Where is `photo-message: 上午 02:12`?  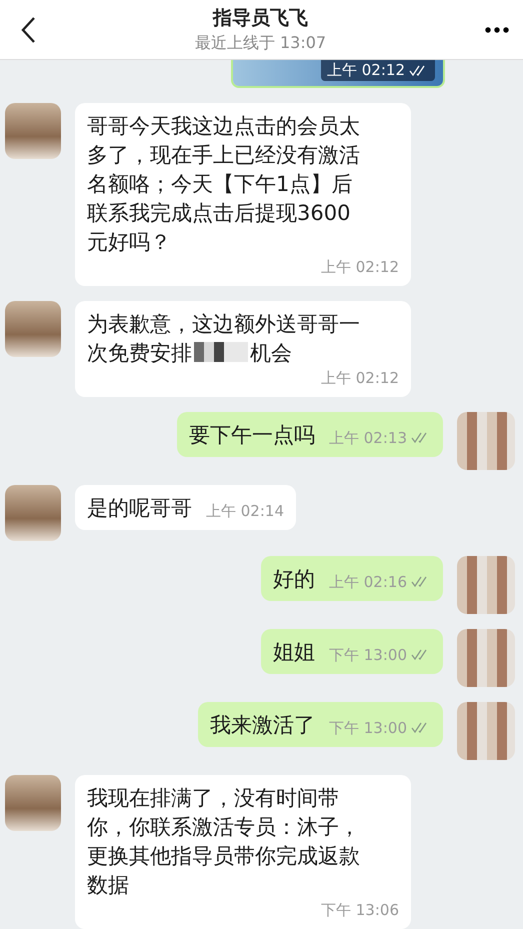
photo-message: 上午 02:12 is located at coordinates (338, 74).